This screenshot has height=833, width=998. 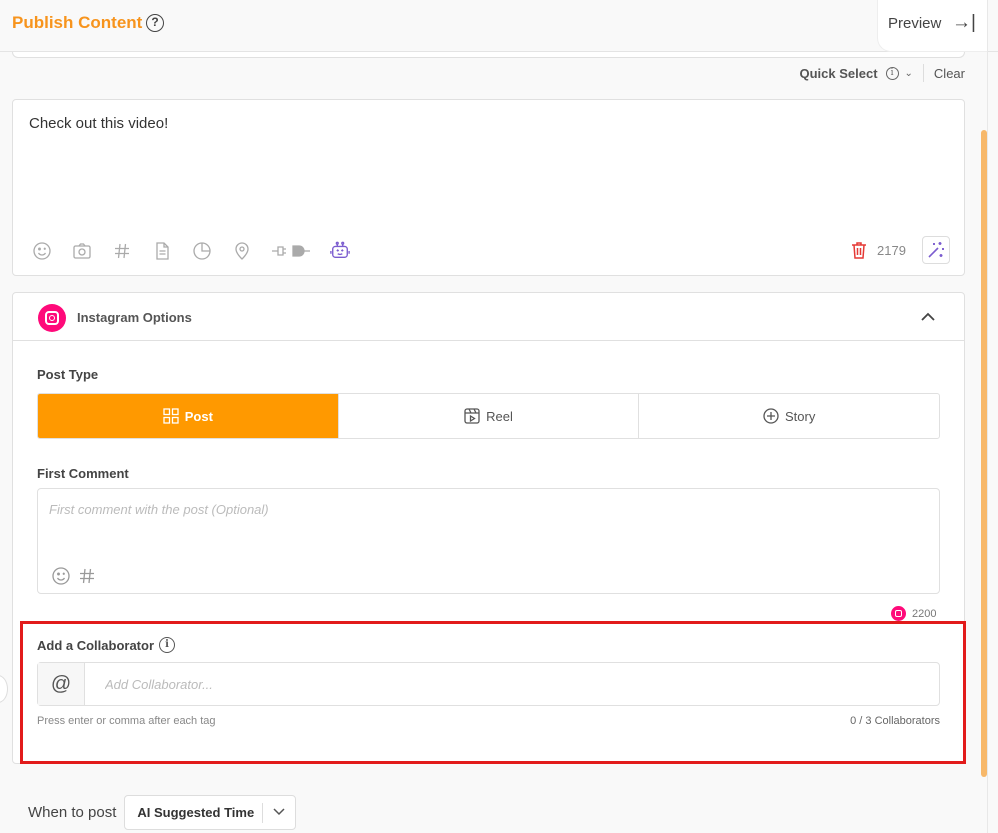 I want to click on preview-label: Preview, so click(x=915, y=23).